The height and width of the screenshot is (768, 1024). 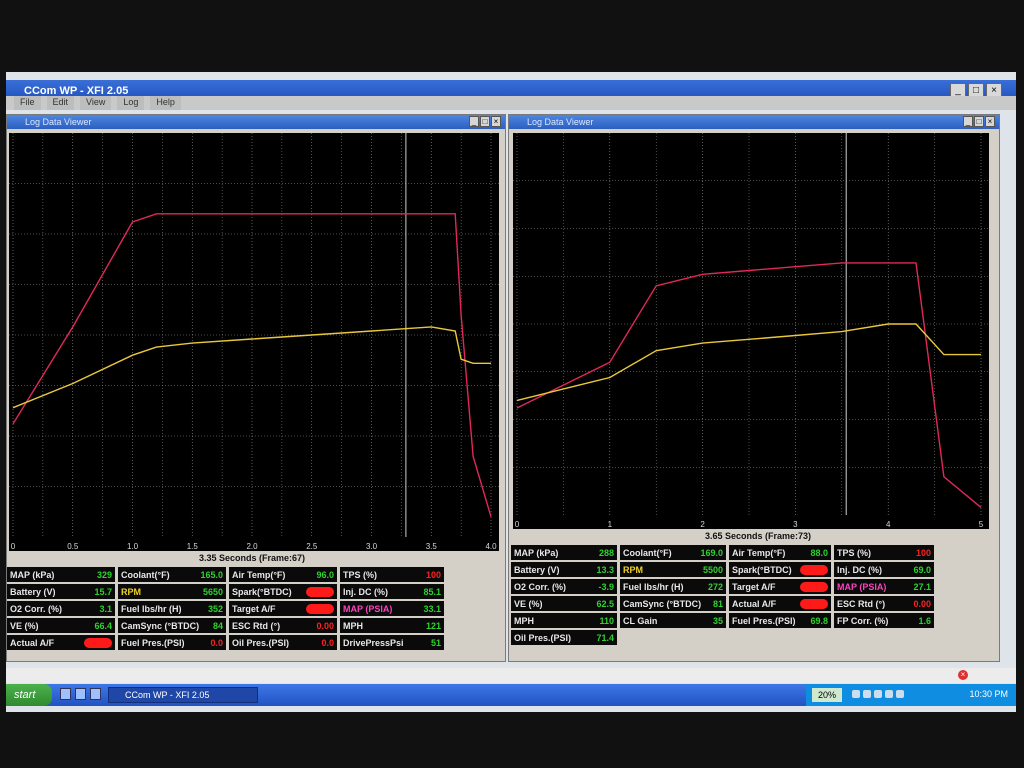 What do you see at coordinates (474, 121) in the screenshot?
I see `left-pane-minimize-button: _` at bounding box center [474, 121].